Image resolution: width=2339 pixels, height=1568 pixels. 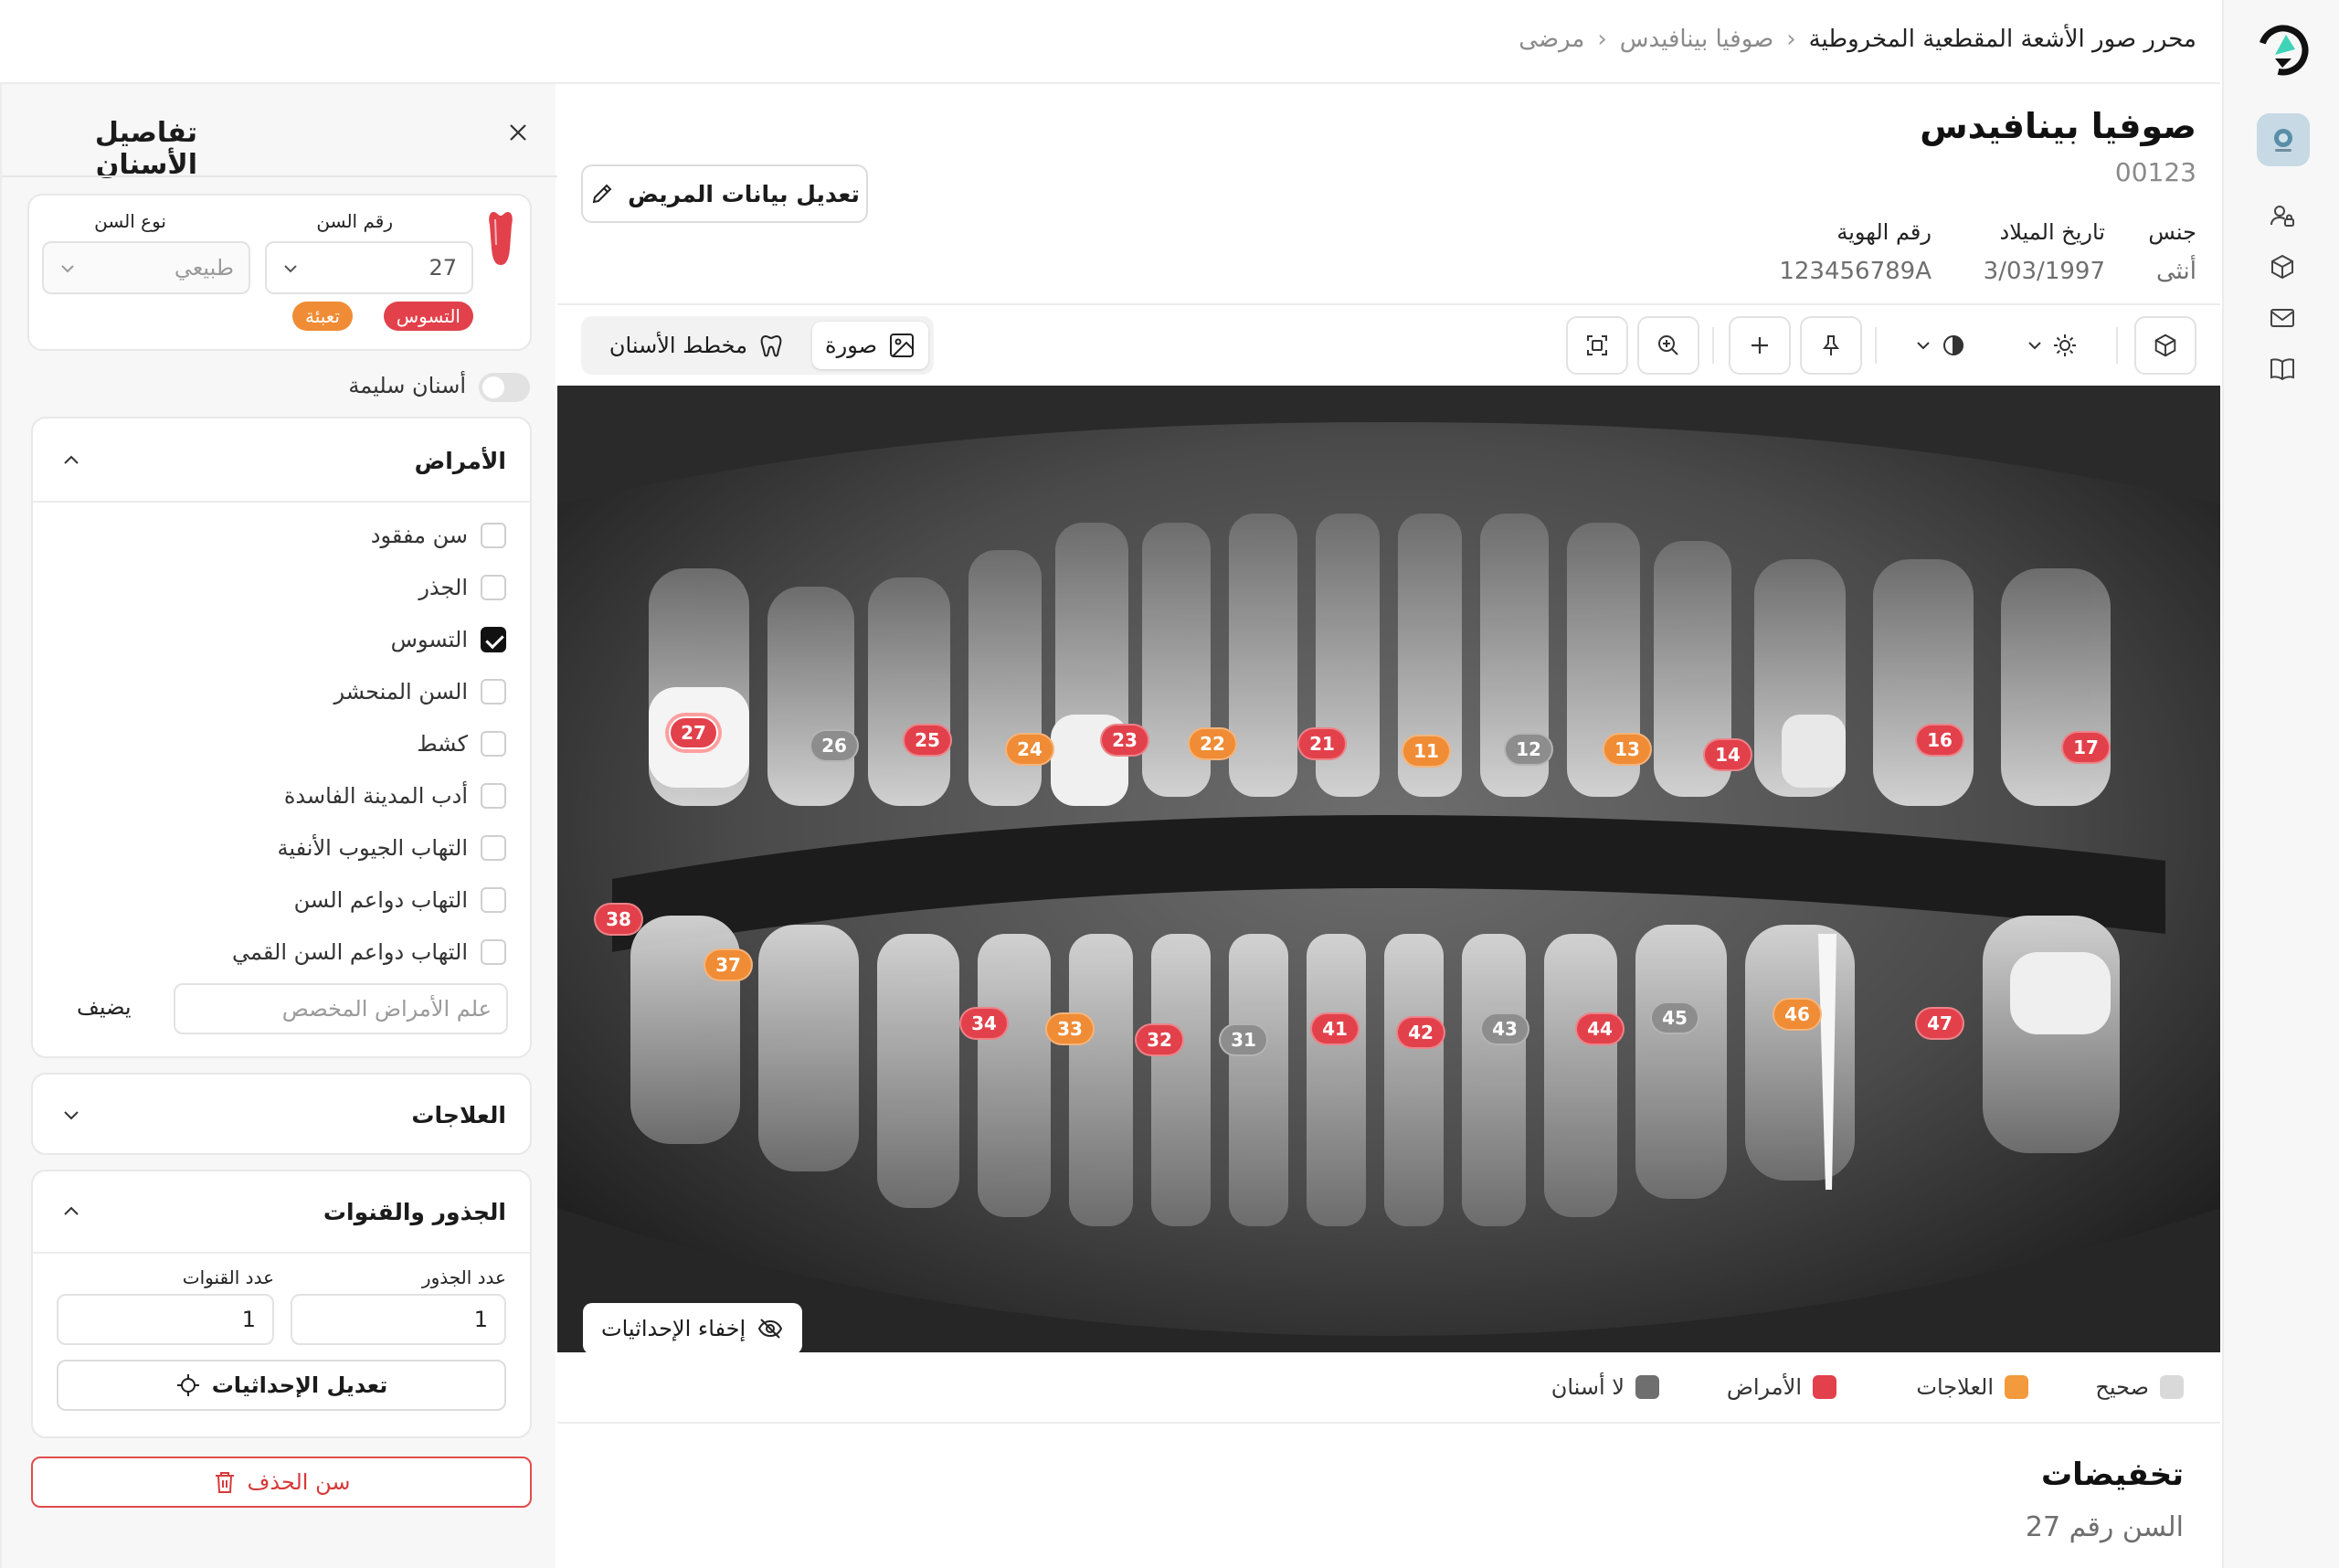 I want to click on tooth-marker-32: 32, so click(x=1160, y=1040).